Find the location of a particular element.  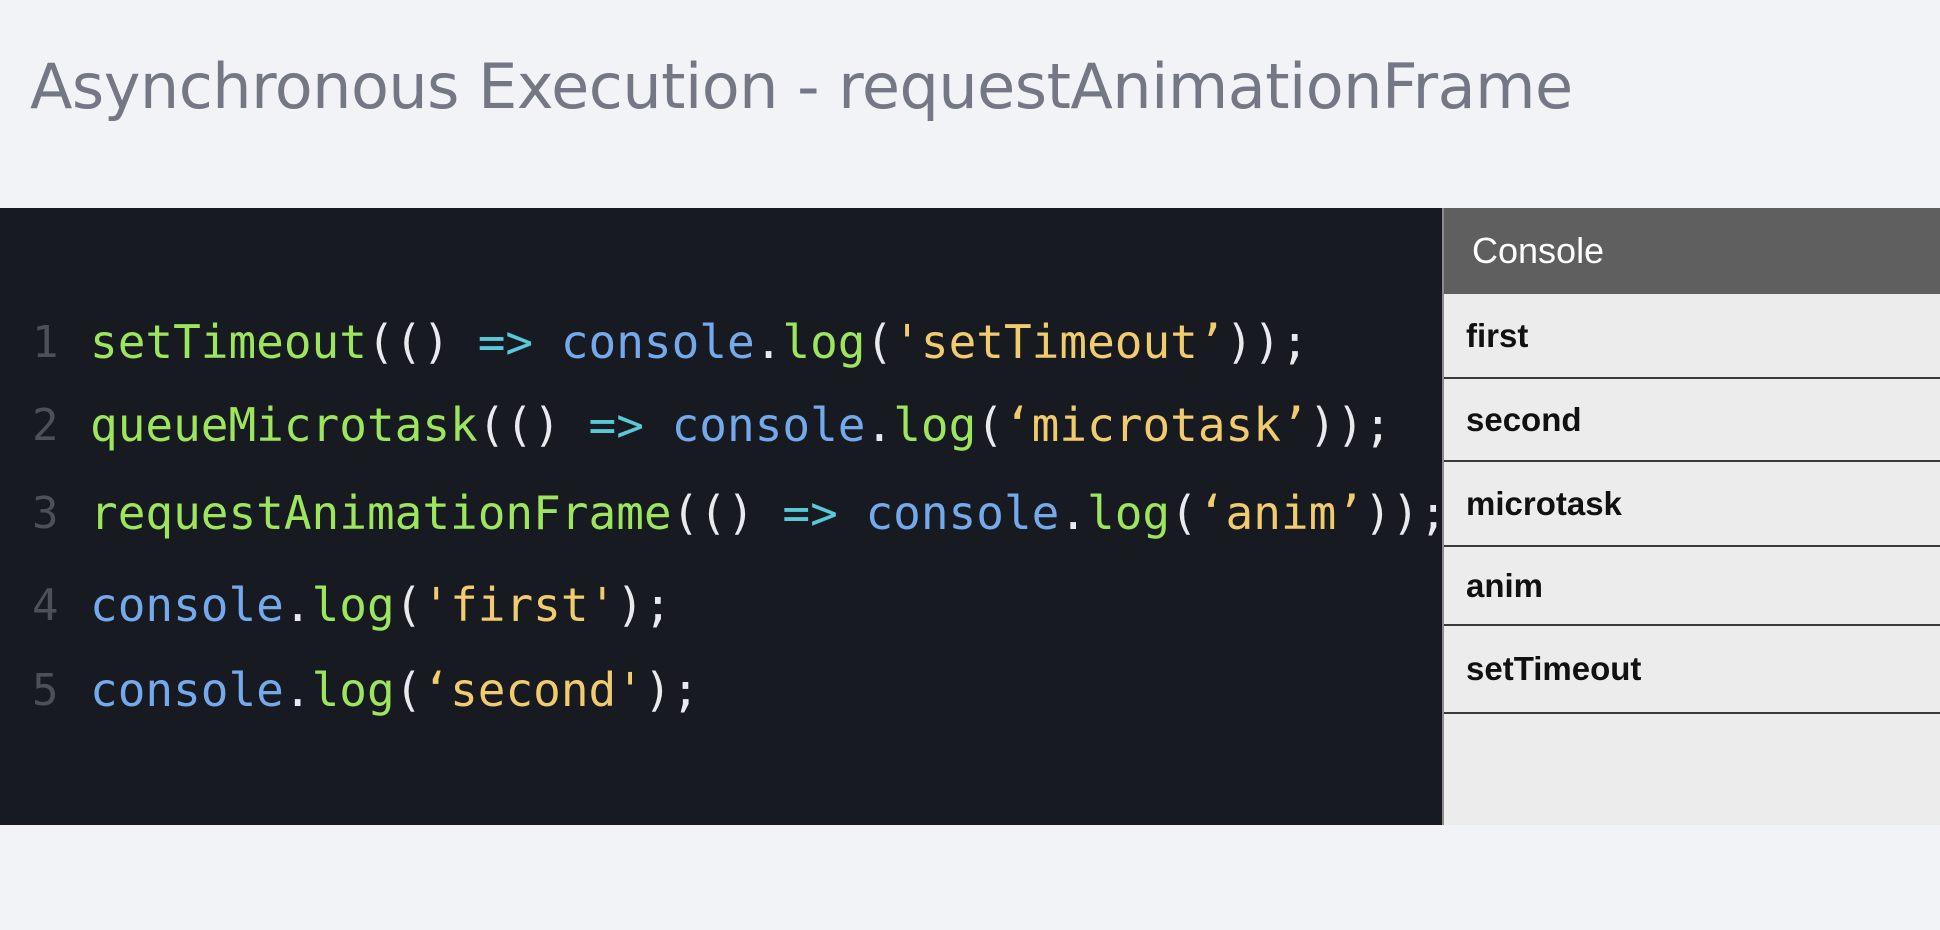

code-token: setTimeout is located at coordinates (228, 342).